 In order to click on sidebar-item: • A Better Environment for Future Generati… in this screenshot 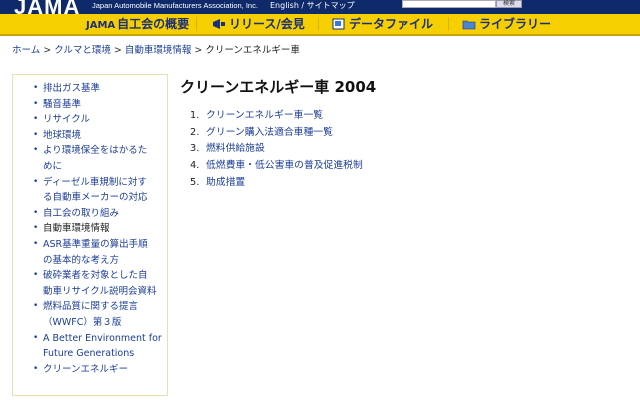, I will do `click(90, 346)`.